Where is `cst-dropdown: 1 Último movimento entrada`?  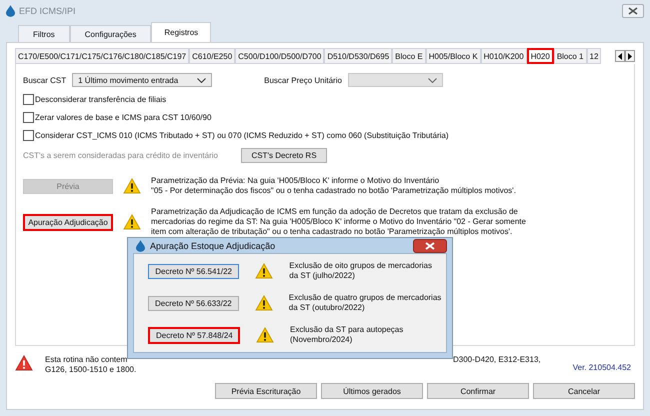
cst-dropdown: 1 Último movimento entrada is located at coordinates (142, 80).